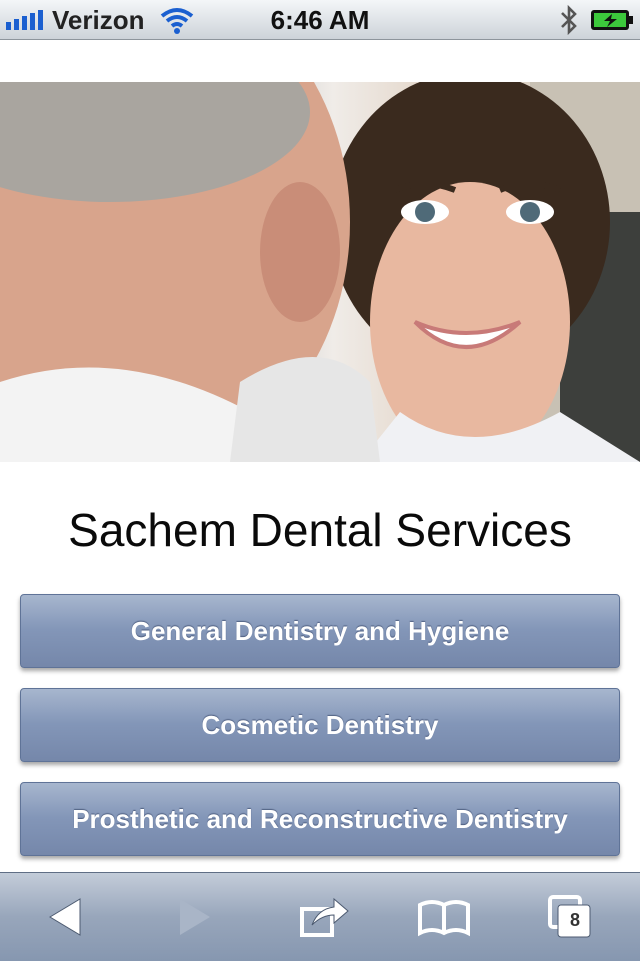 This screenshot has height=961, width=640. What do you see at coordinates (320, 631) in the screenshot?
I see `general-dentistry-button: General Dentistry and Hygiene` at bounding box center [320, 631].